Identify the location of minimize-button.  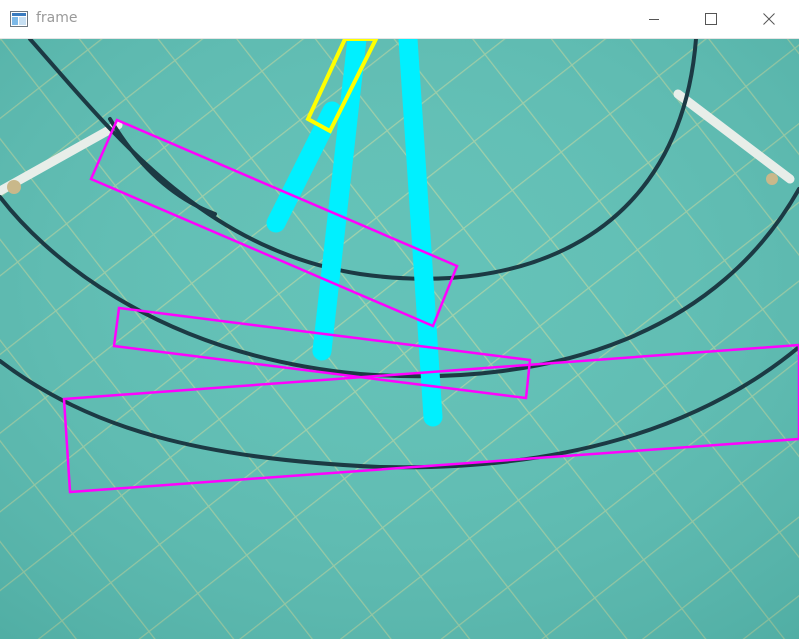
(654, 19).